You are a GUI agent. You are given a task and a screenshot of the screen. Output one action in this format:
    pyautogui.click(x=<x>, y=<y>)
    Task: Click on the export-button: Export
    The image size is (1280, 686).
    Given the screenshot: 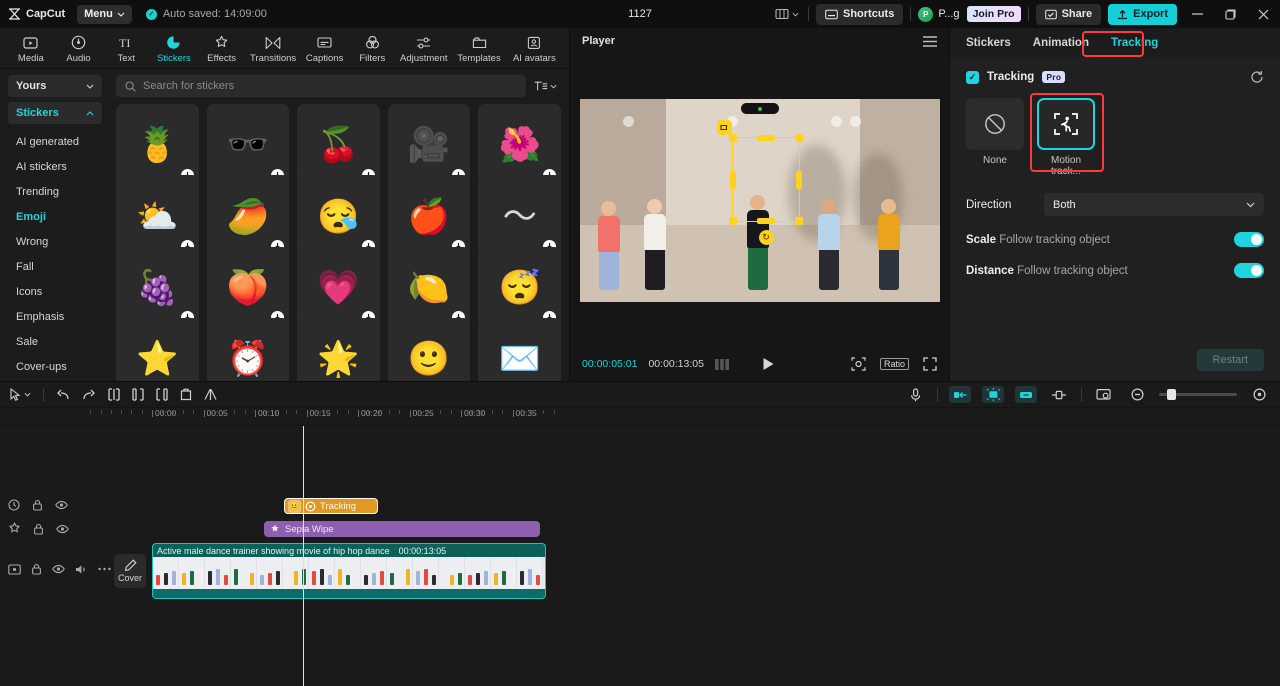 What is the action you would take?
    pyautogui.click(x=1142, y=14)
    